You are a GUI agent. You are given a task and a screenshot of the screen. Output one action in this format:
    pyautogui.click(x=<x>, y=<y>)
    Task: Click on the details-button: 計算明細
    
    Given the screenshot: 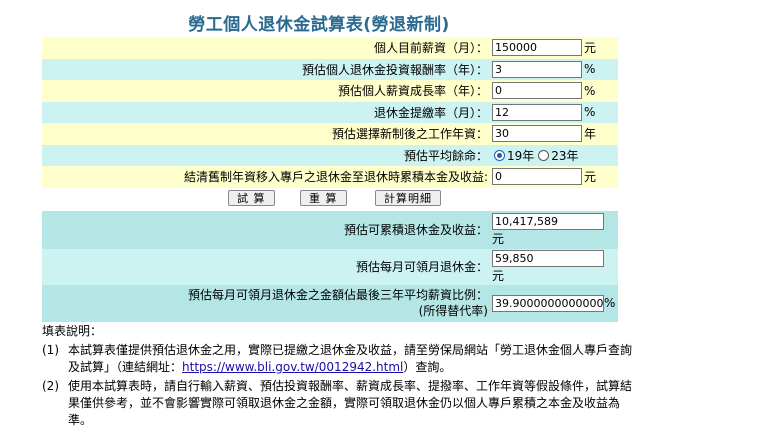 What is the action you would take?
    pyautogui.click(x=408, y=197)
    